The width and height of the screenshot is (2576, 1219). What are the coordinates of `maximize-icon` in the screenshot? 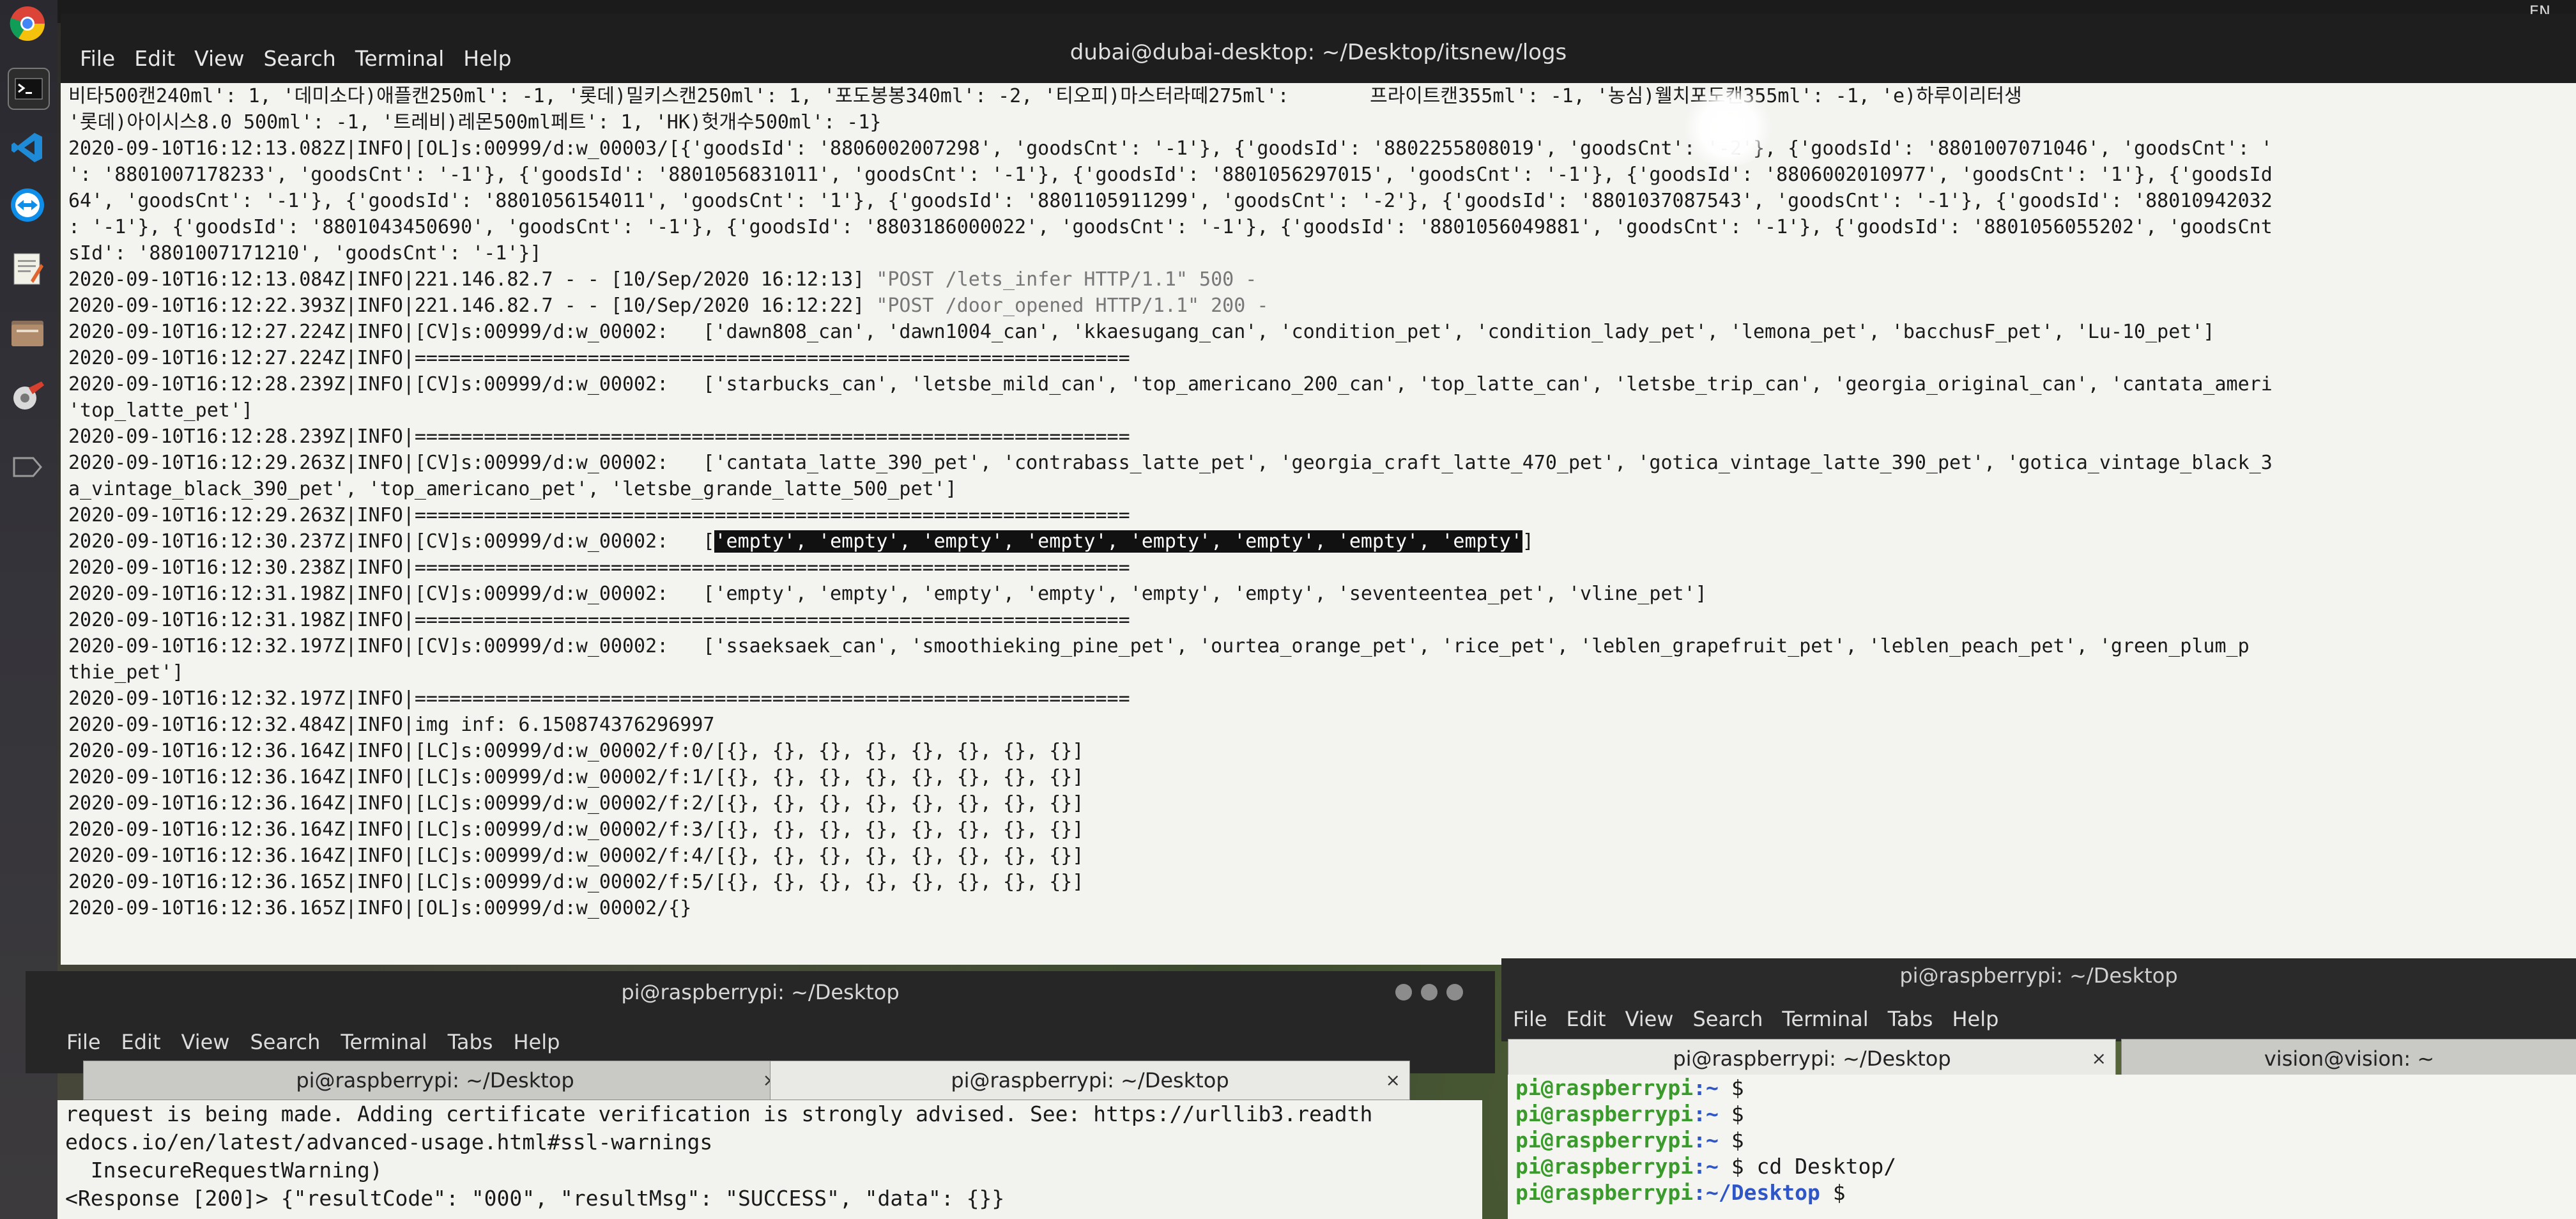 It's located at (1429, 992).